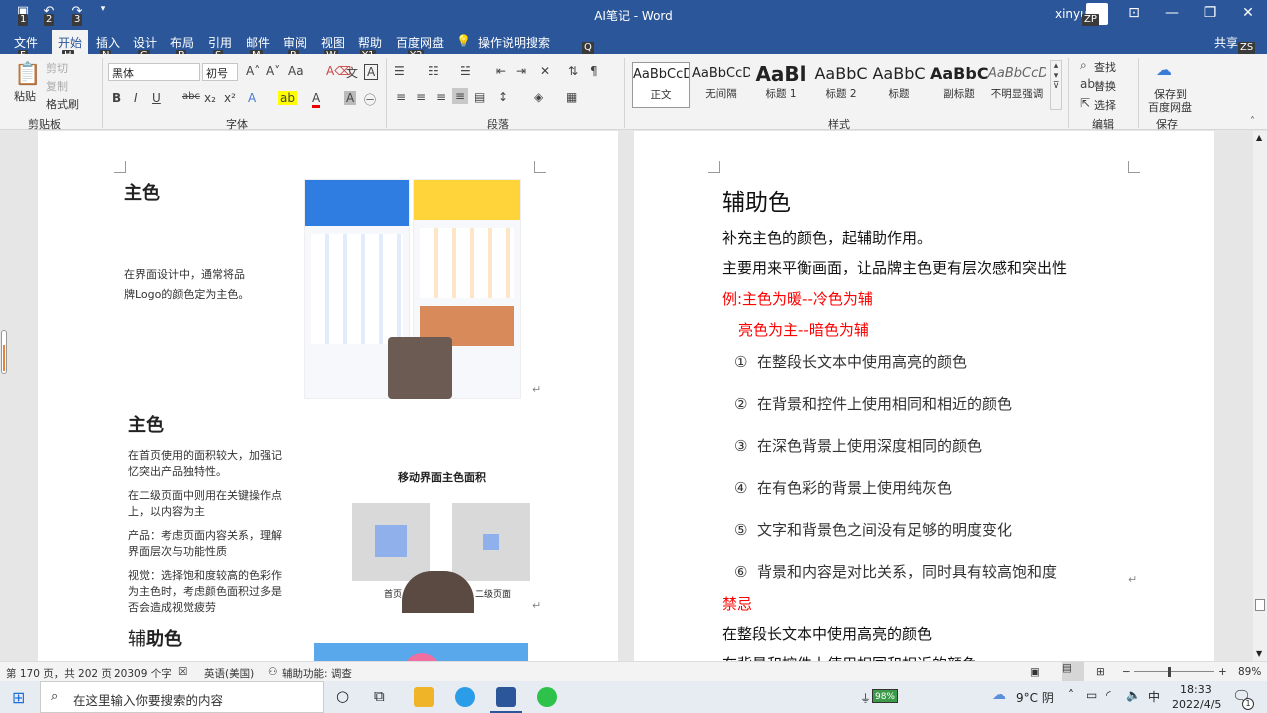  I want to click on tab-help: 帮助, so click(370, 42).